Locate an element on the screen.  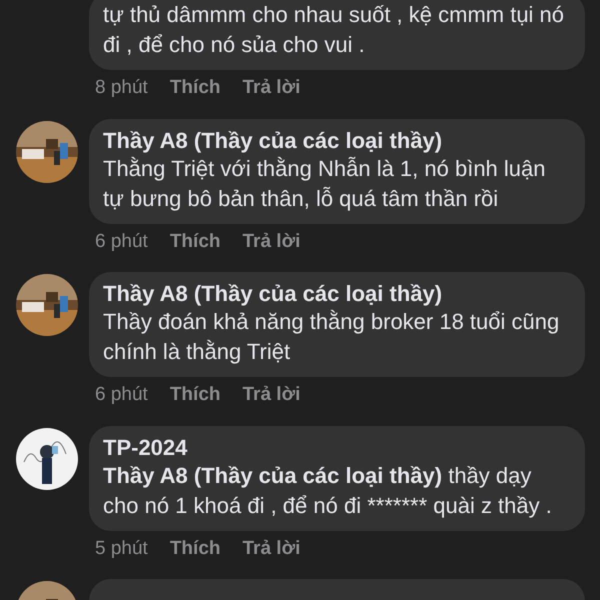
comment-text: tự thủ dâmmm cho nhau suốt , kệ cmmm tụi nó đi , để cho nó sủa cho vui . is located at coordinates (334, 30).